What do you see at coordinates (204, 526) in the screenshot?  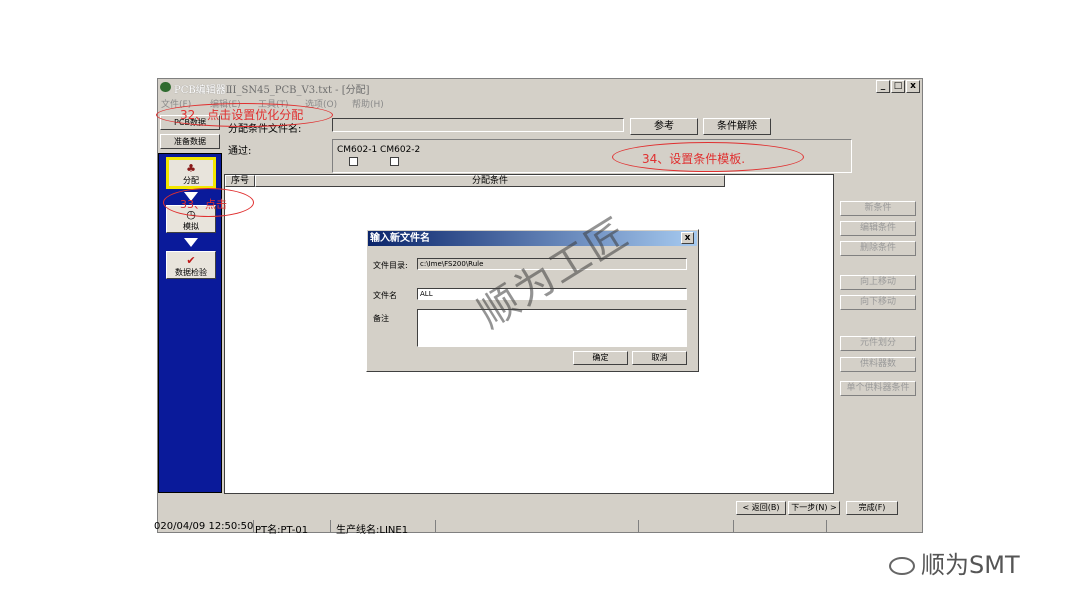 I see `status-datetime: 020/04/09 12:50:50` at bounding box center [204, 526].